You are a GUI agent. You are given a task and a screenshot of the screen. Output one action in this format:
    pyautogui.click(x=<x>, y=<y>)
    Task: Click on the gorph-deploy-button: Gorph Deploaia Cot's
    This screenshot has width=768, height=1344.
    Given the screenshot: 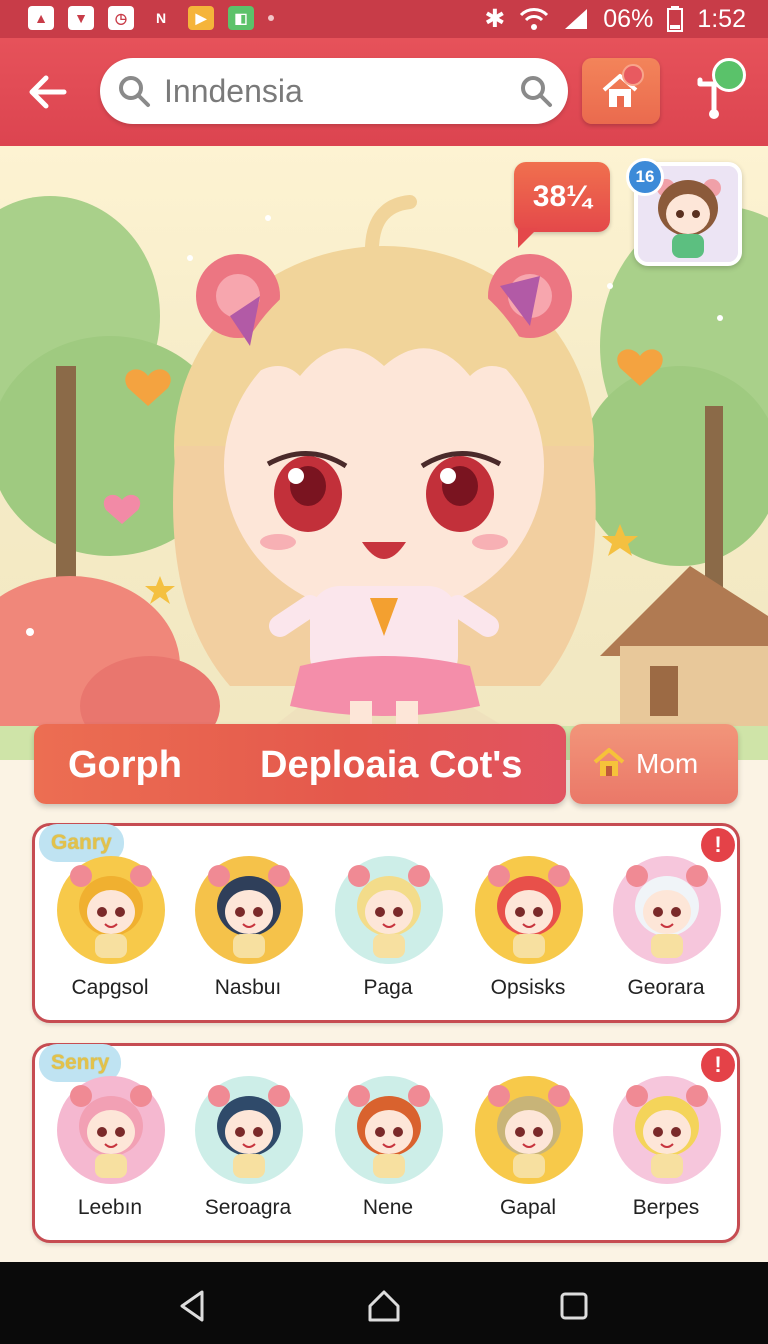 What is the action you would take?
    pyautogui.click(x=300, y=764)
    